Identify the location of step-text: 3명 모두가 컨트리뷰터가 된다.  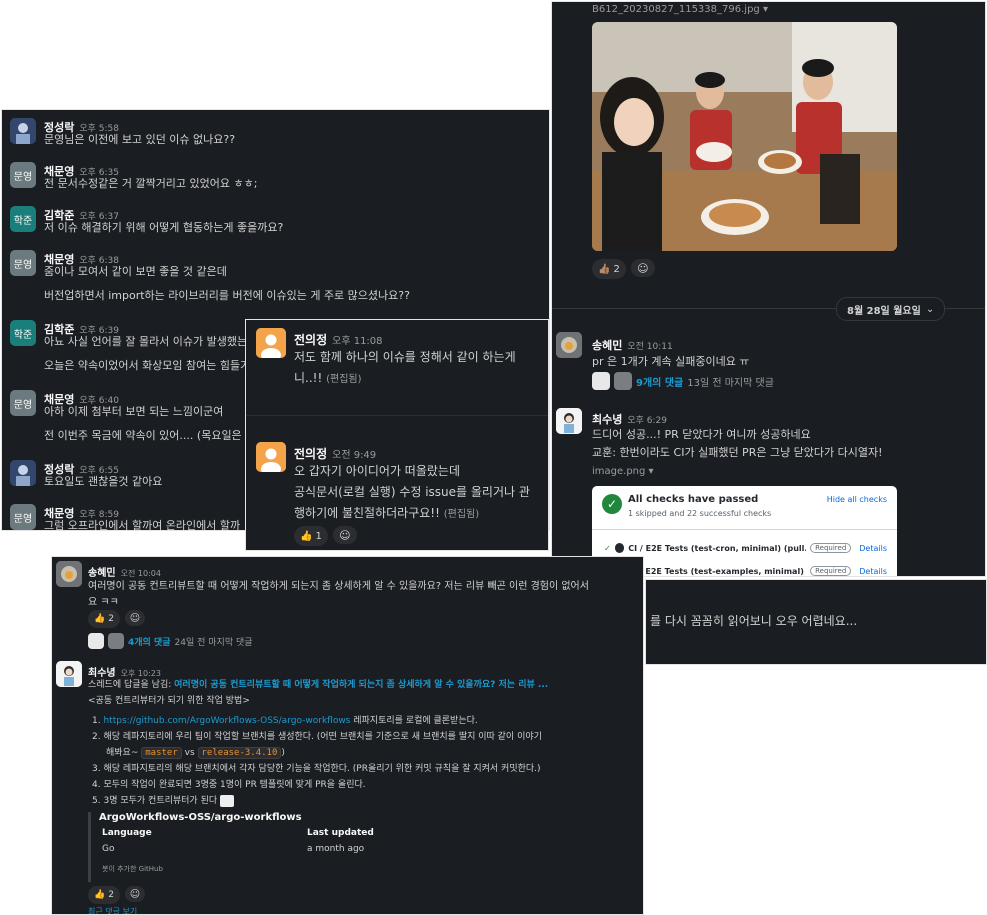
(160, 801).